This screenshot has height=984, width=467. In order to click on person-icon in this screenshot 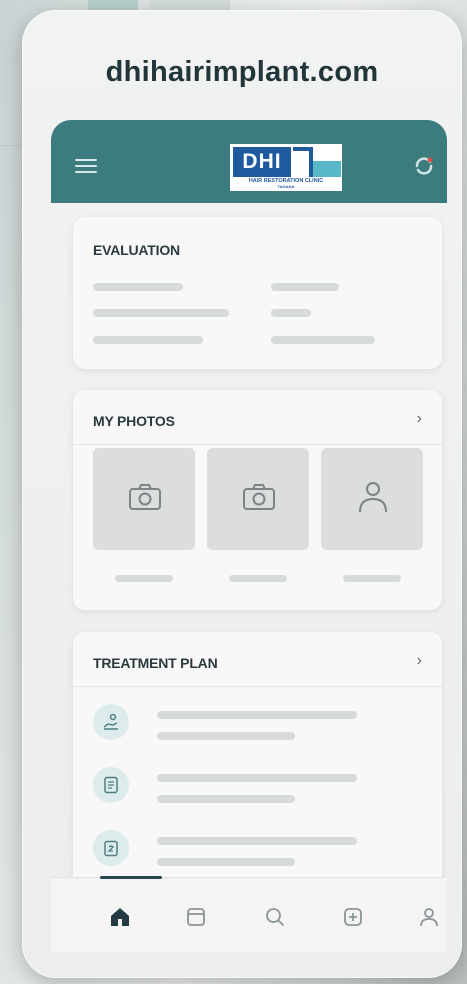, I will do `click(373, 497)`.